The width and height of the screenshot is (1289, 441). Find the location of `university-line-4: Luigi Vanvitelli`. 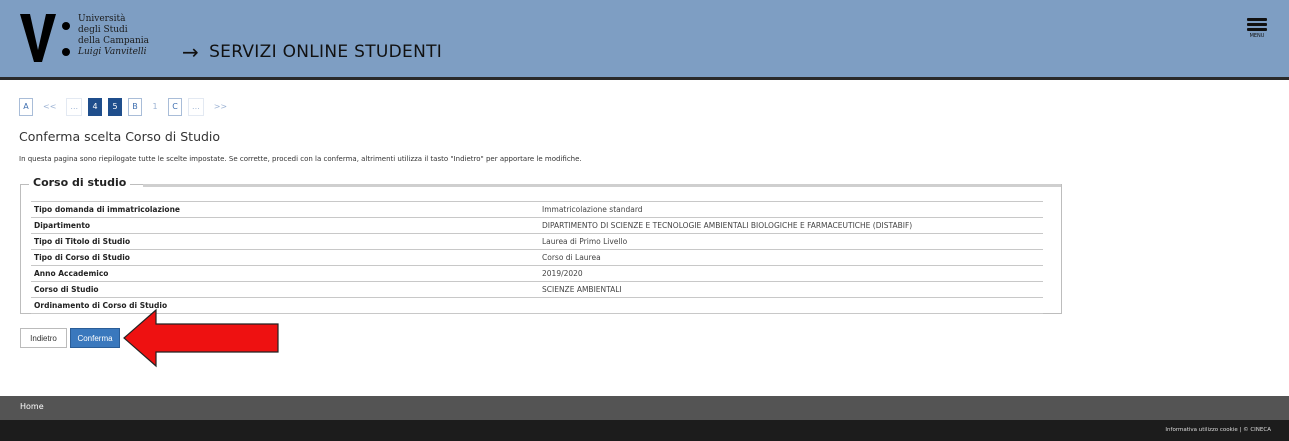

university-line-4: Luigi Vanvitelli is located at coordinates (112, 52).